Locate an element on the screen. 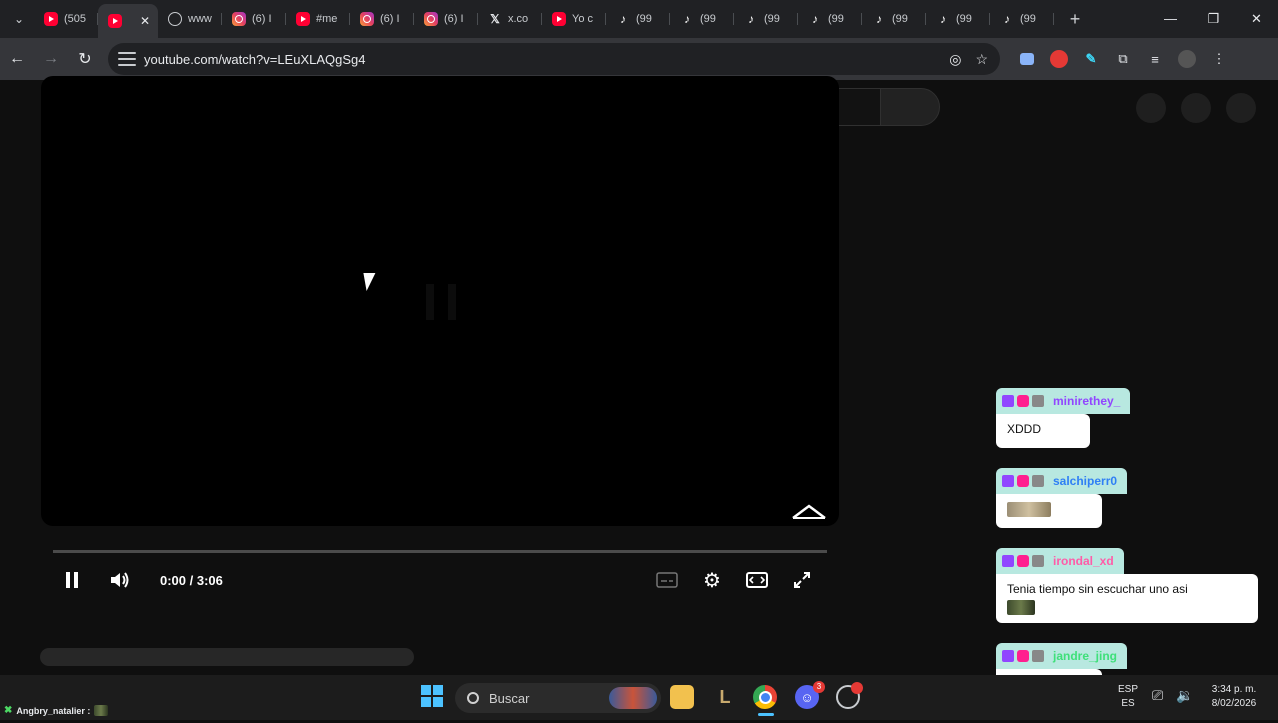  settings-gear-icon: ⚙ is located at coordinates (712, 580).